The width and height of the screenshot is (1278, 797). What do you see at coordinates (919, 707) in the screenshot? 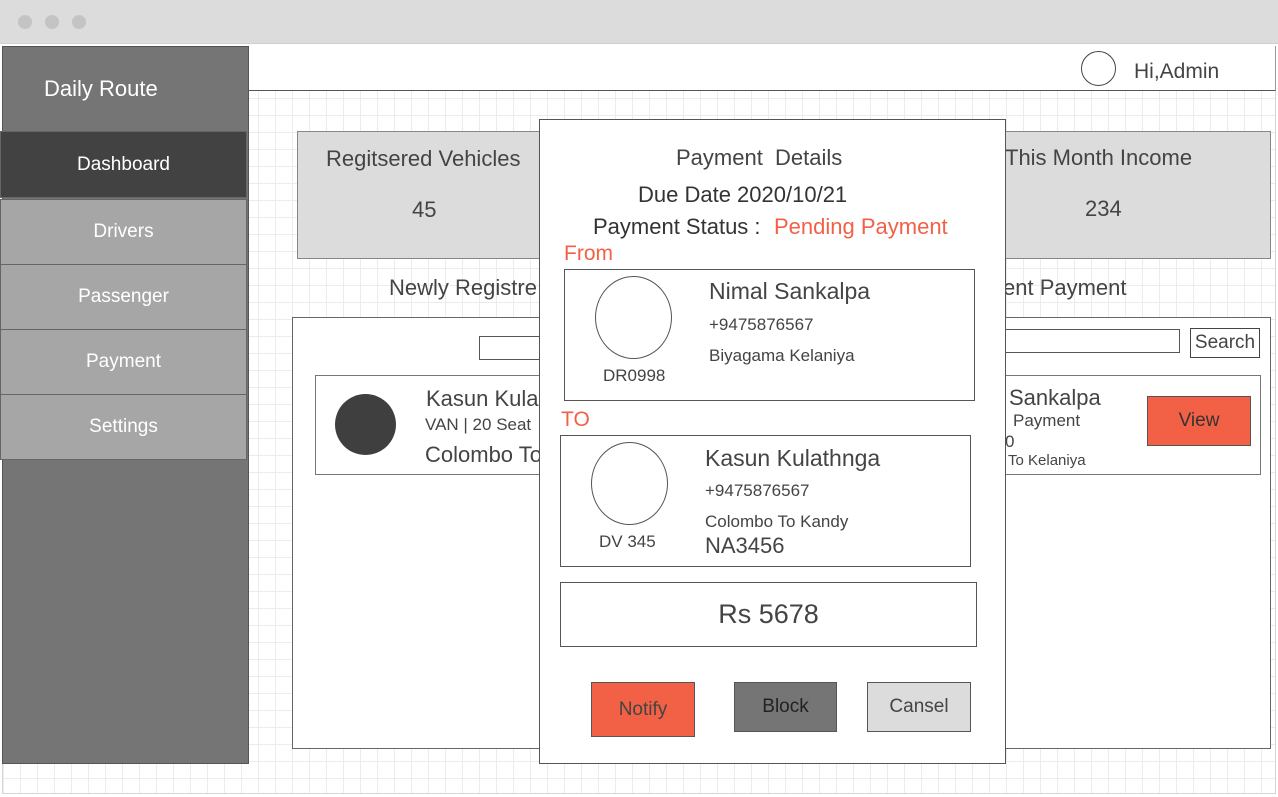
I see `cancel-button: Cansel` at bounding box center [919, 707].